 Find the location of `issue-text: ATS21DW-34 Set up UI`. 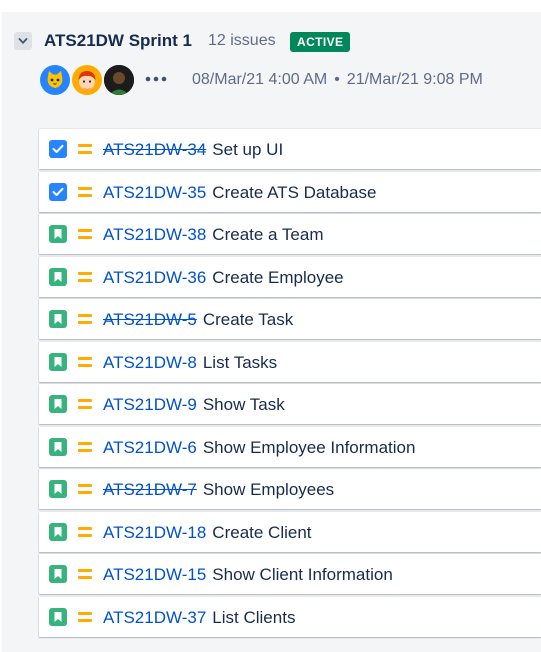

issue-text: ATS21DW-34 Set up UI is located at coordinates (193, 150).